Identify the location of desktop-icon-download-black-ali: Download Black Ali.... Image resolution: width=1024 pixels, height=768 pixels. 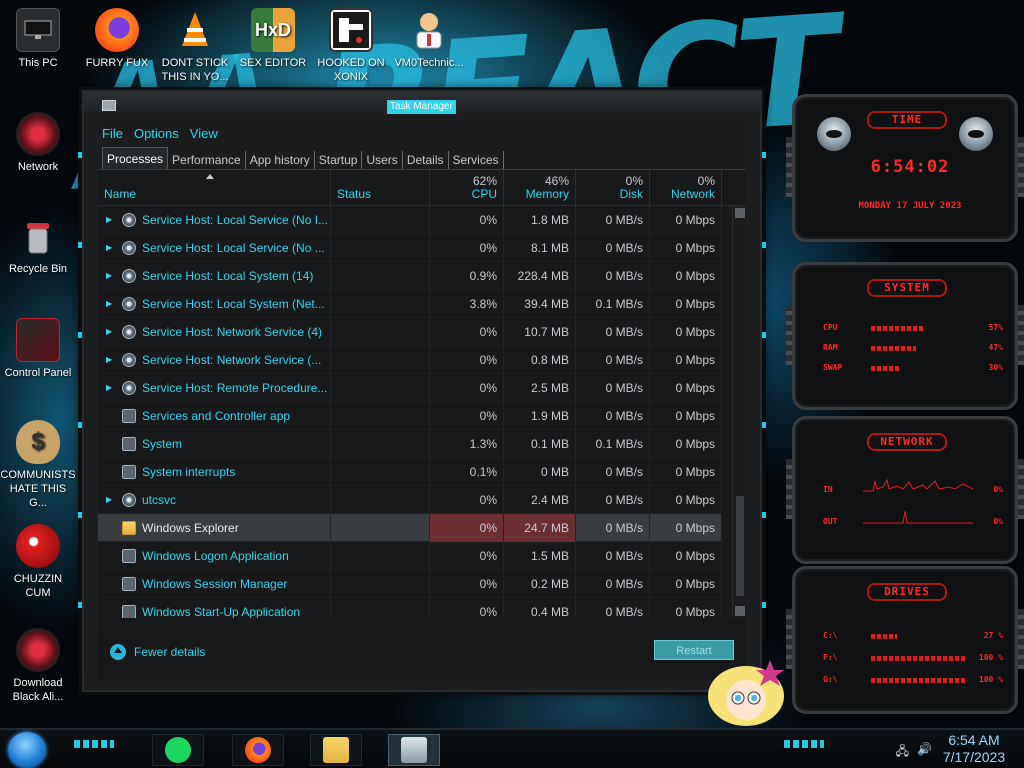
(38, 666).